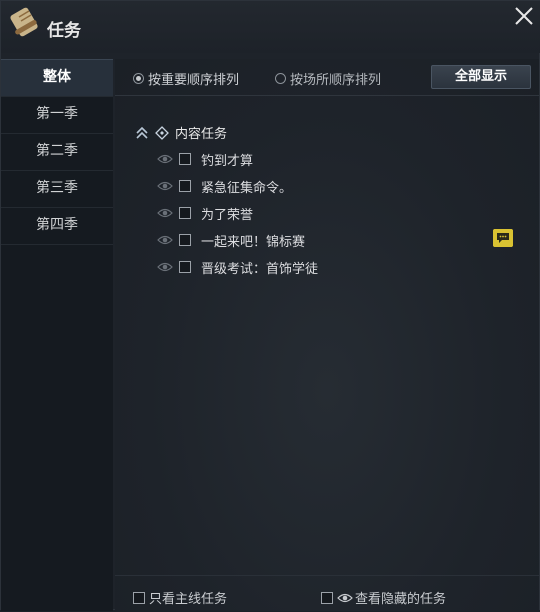 The image size is (540, 612). I want to click on scroll-icon, so click(24, 22).